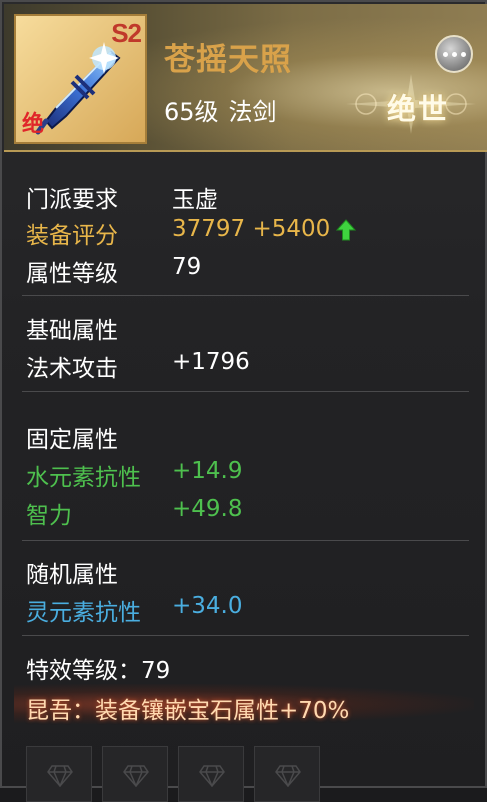 The image size is (487, 802). Describe the element at coordinates (49, 516) in the screenshot. I see `attr-label: 智力` at that location.